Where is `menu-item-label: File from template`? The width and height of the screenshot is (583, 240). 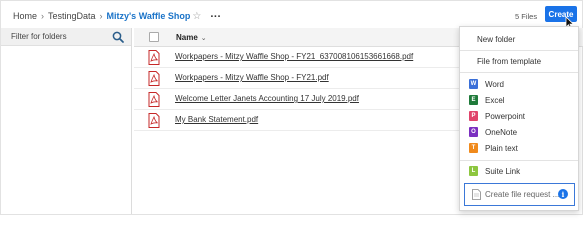 menu-item-label: File from template is located at coordinates (509, 61).